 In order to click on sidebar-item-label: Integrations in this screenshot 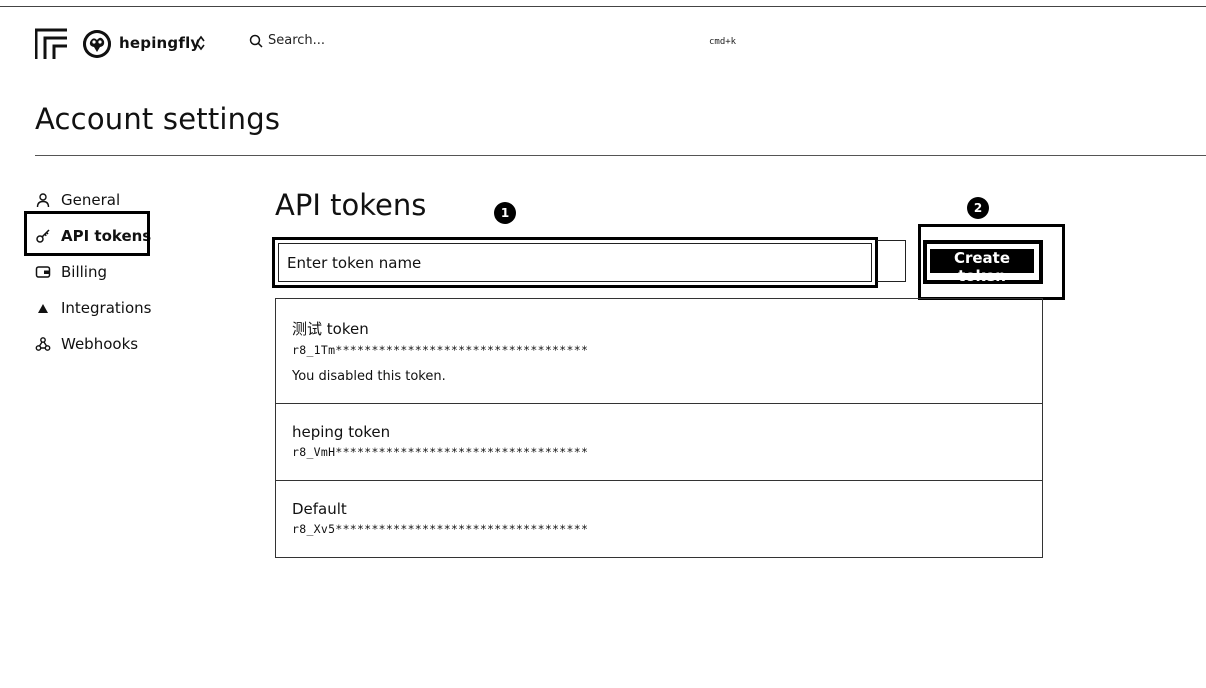, I will do `click(106, 308)`.